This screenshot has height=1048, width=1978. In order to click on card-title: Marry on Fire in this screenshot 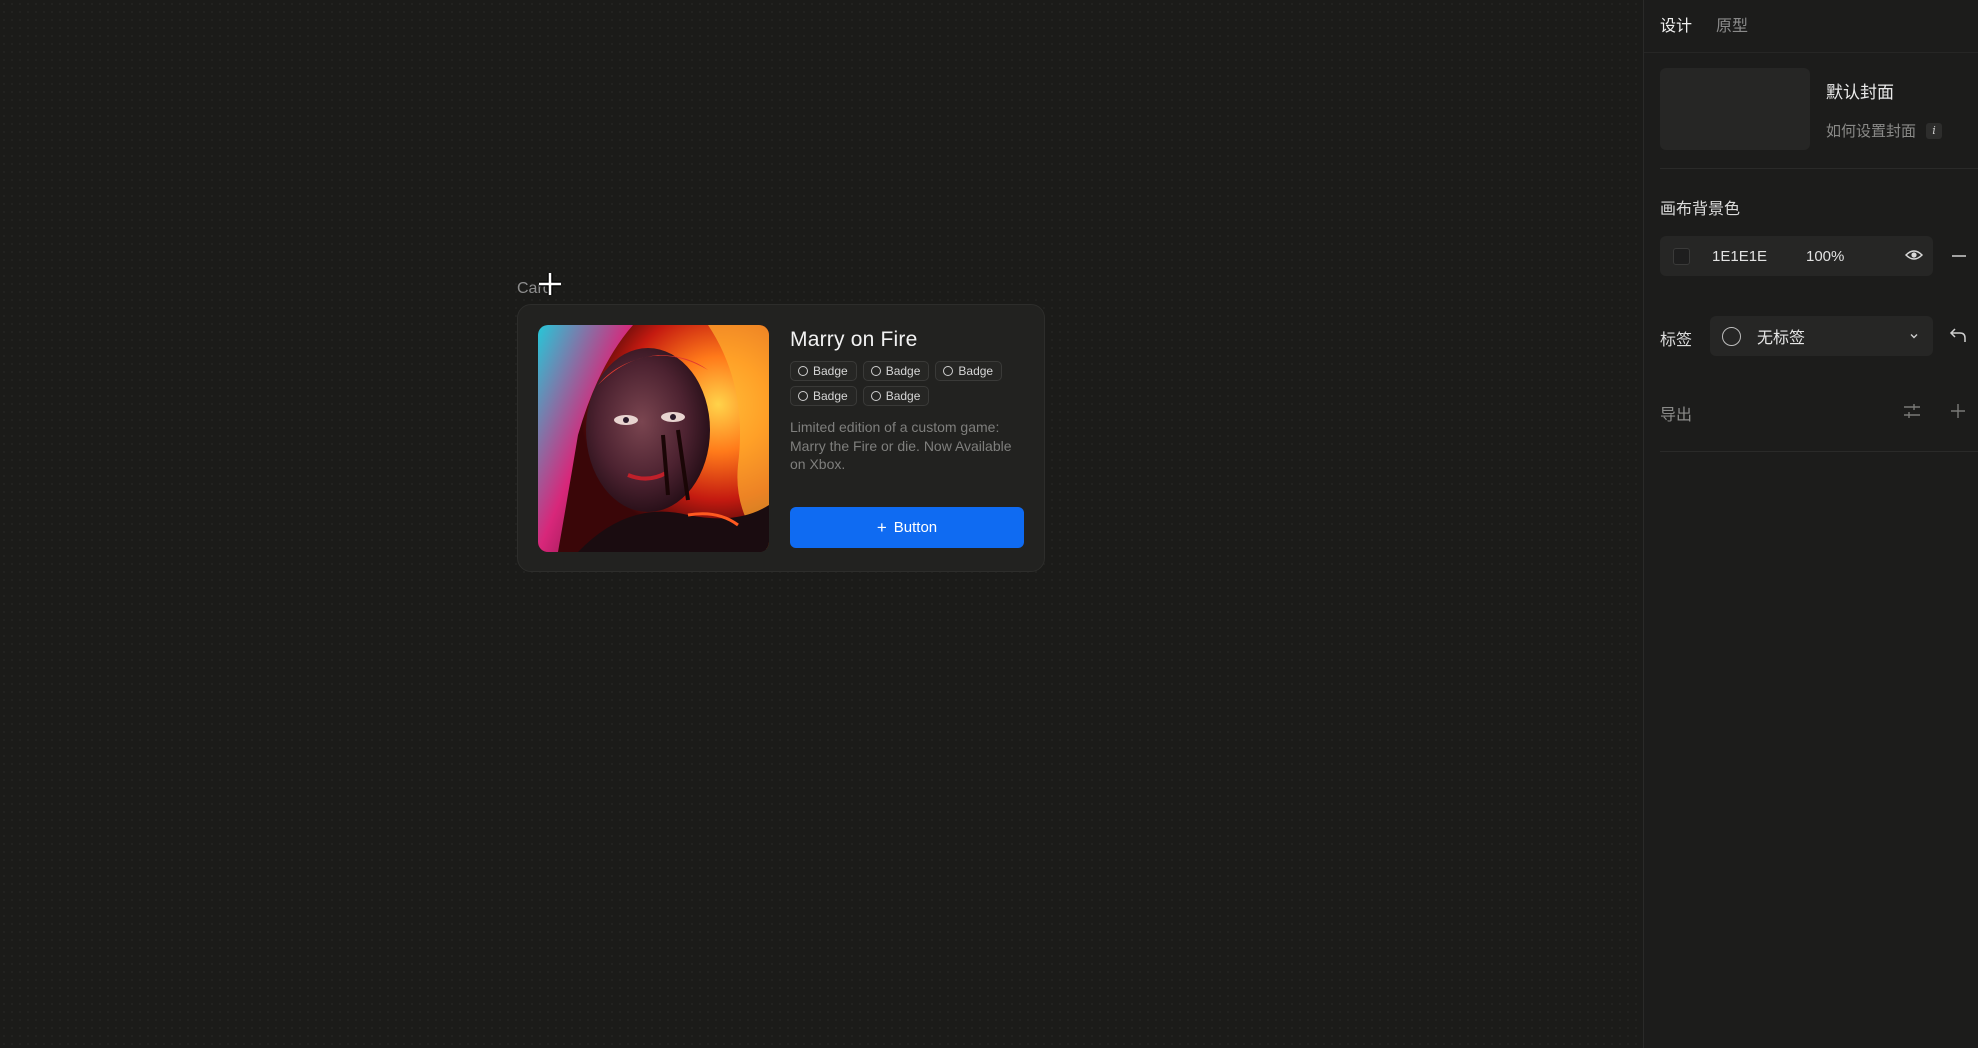, I will do `click(854, 339)`.